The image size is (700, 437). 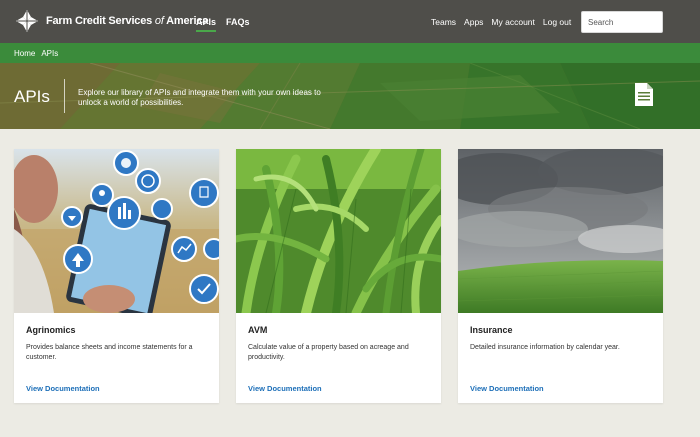 What do you see at coordinates (350, 53) in the screenshot?
I see `breadcrumb: Home APIs` at bounding box center [350, 53].